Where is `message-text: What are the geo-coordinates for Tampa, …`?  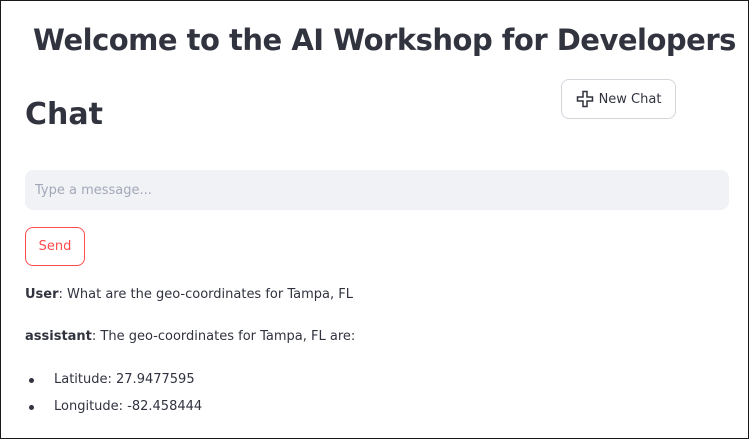 message-text: What are the geo-coordinates for Tampa, … is located at coordinates (207, 294).